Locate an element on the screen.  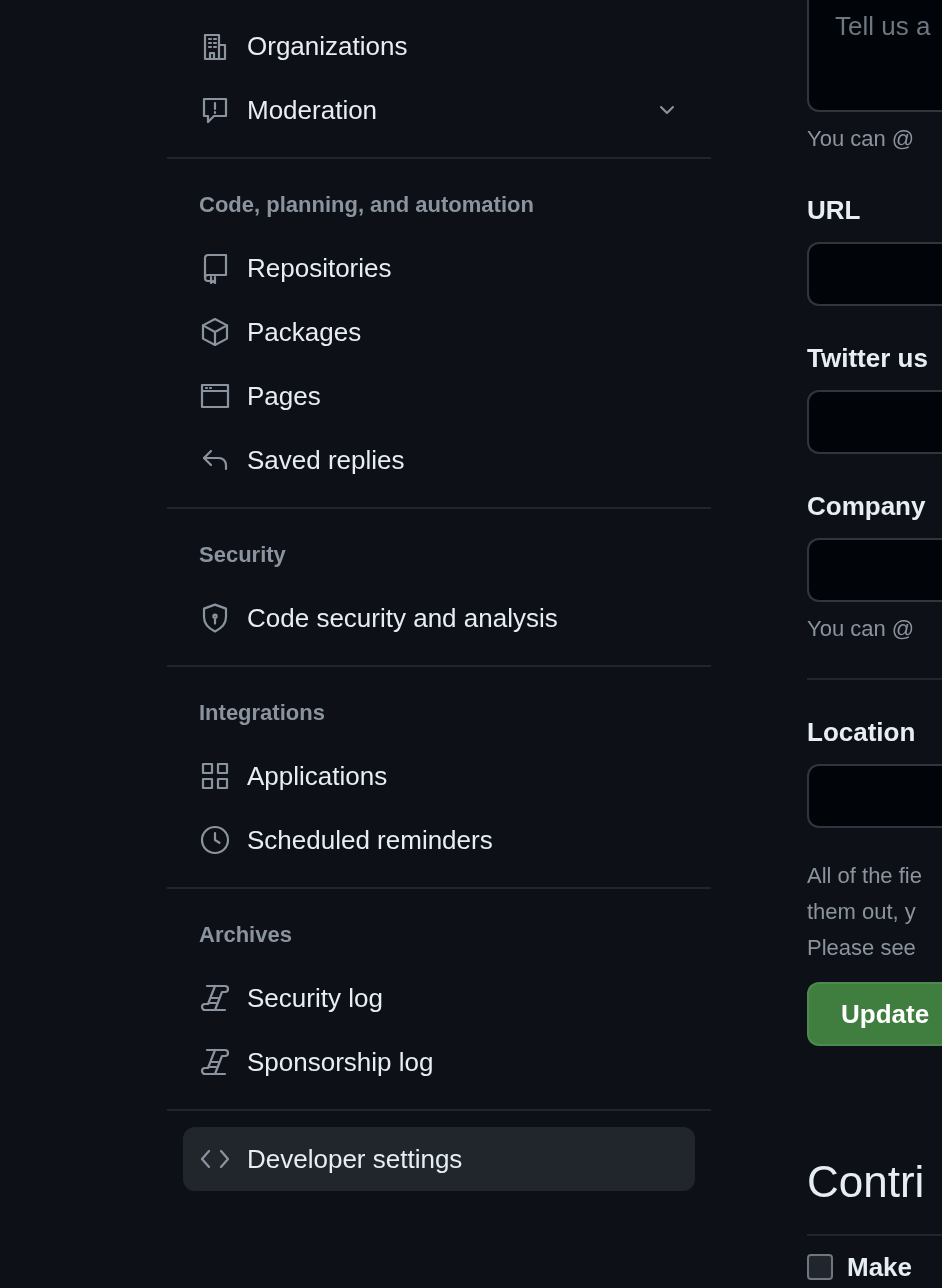
sidebar-item: Security log is located at coordinates (439, 998).